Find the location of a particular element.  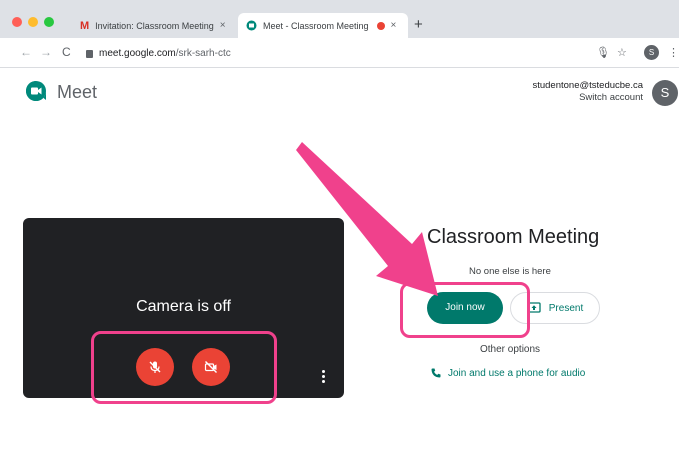

lock-icon is located at coordinates (89, 54).